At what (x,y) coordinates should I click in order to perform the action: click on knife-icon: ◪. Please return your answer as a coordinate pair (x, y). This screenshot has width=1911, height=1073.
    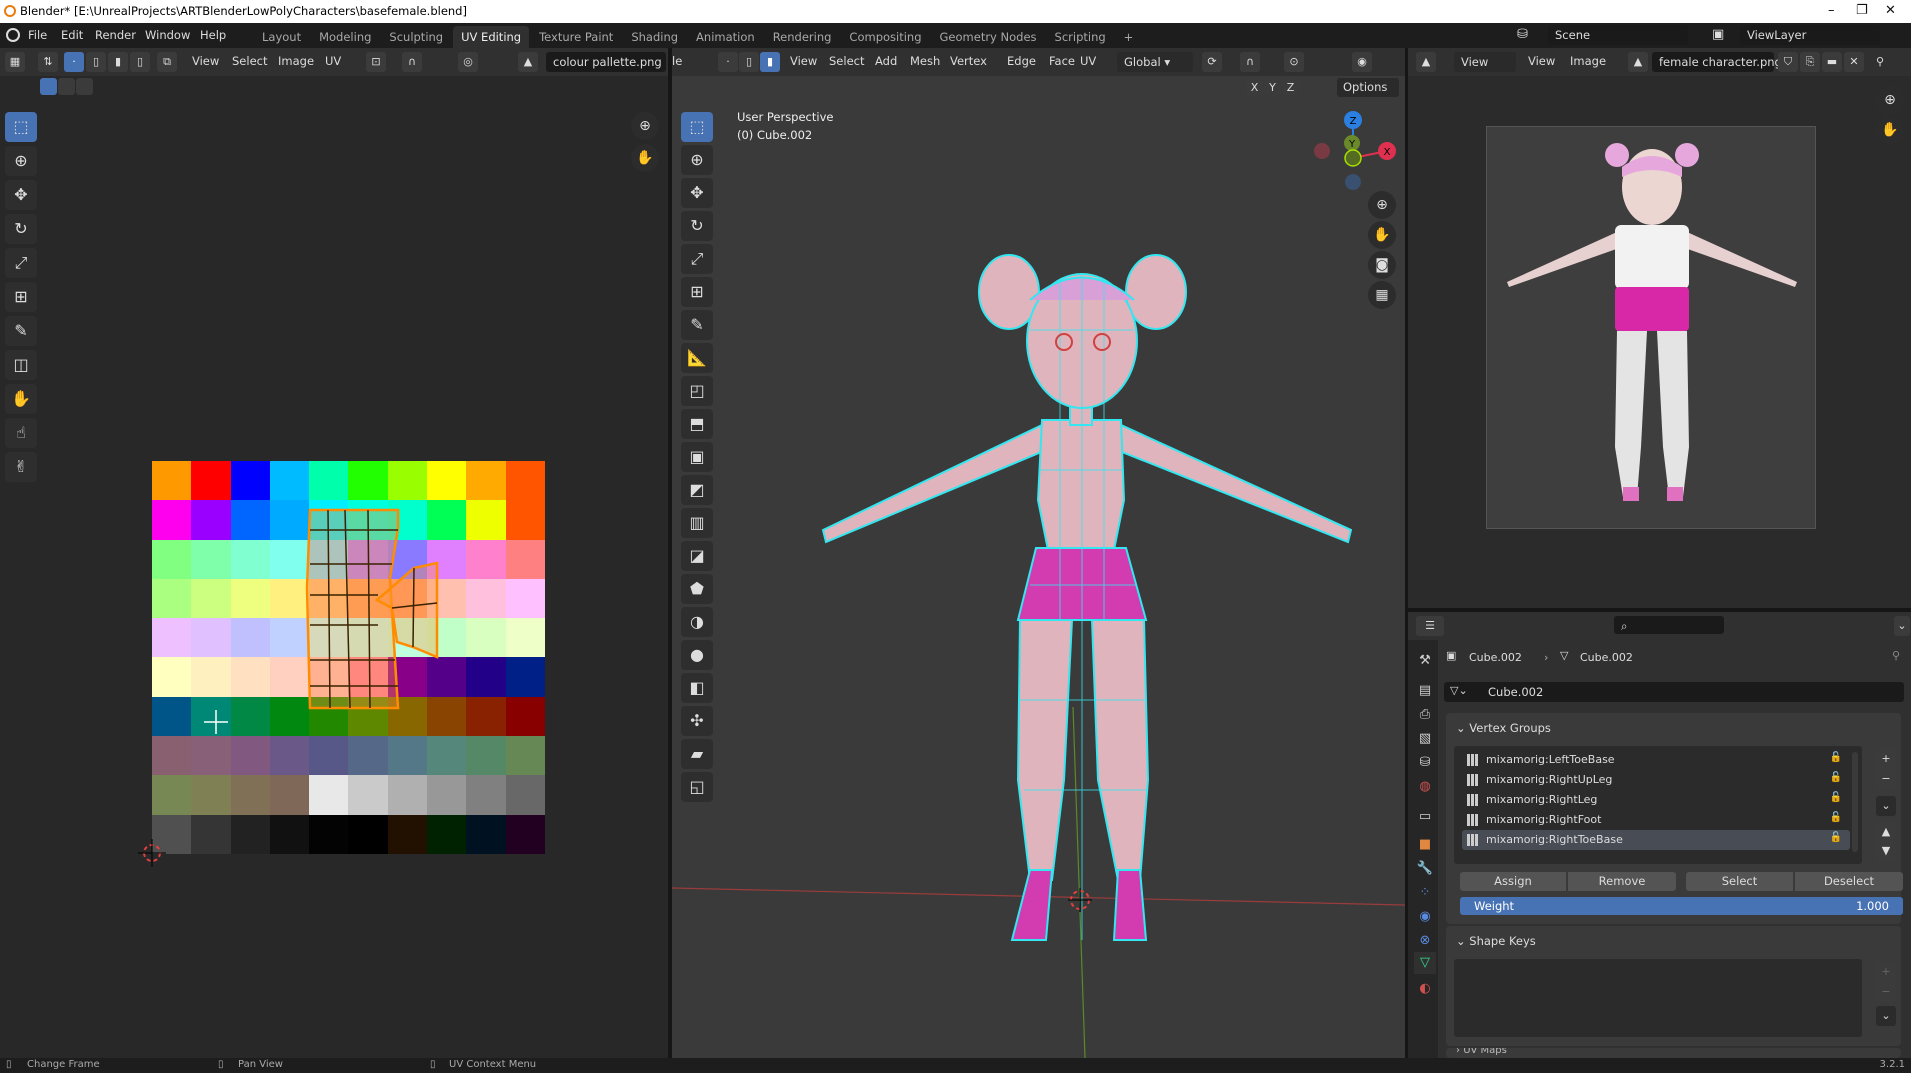
    Looking at the image, I should click on (697, 556).